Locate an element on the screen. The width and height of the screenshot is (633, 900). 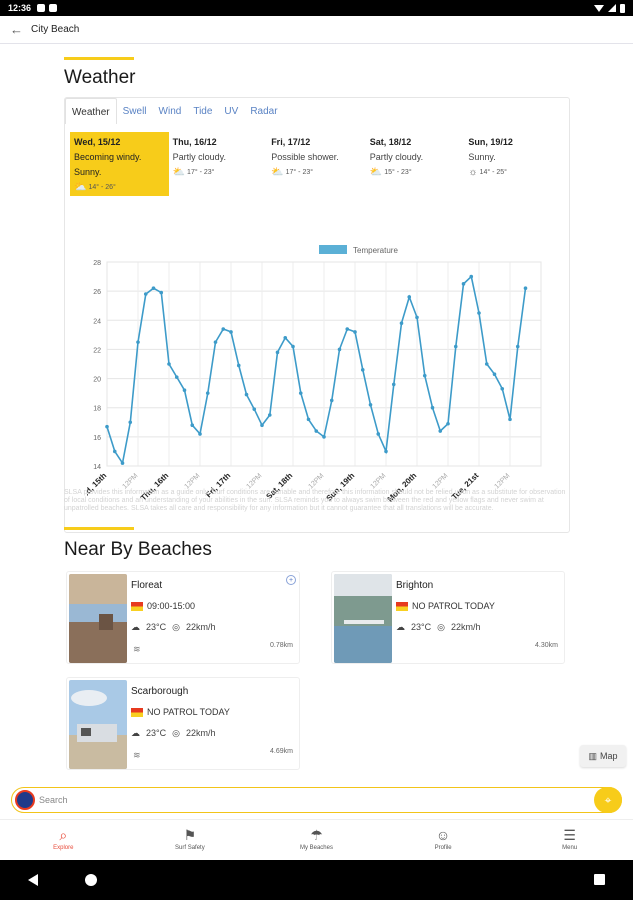
beach-name: Brighton is located at coordinates (415, 585).